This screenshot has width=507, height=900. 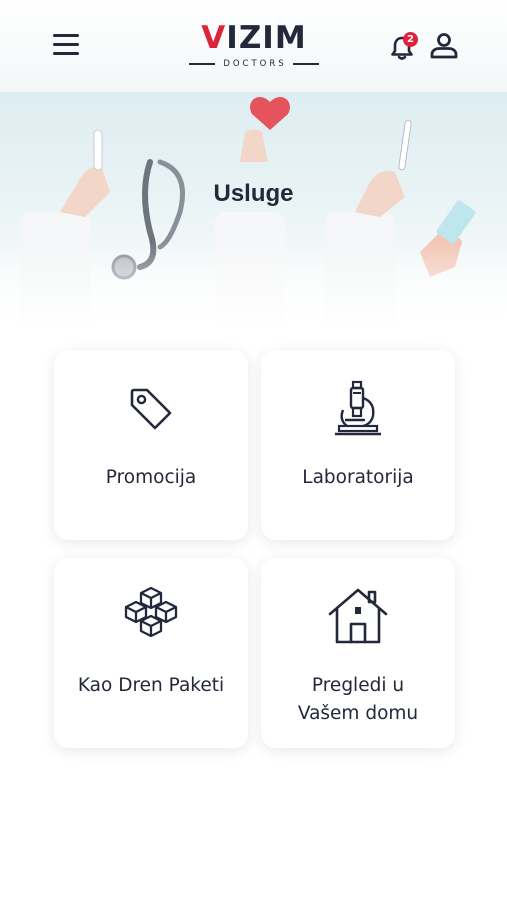 I want to click on service-card-label-line2: Vašem domu, so click(x=358, y=713).